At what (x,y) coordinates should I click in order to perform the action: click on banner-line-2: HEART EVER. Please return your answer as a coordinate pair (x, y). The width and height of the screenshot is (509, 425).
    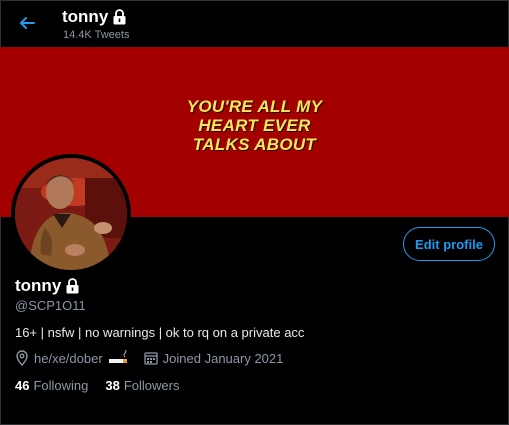
    Looking at the image, I should click on (254, 125).